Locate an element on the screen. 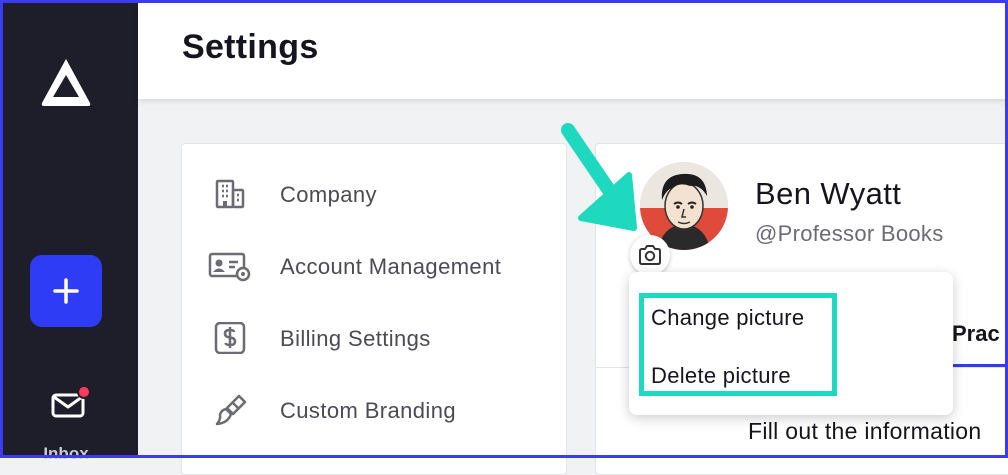 This screenshot has width=1008, height=475. dollar-doc-icon is located at coordinates (230, 338).